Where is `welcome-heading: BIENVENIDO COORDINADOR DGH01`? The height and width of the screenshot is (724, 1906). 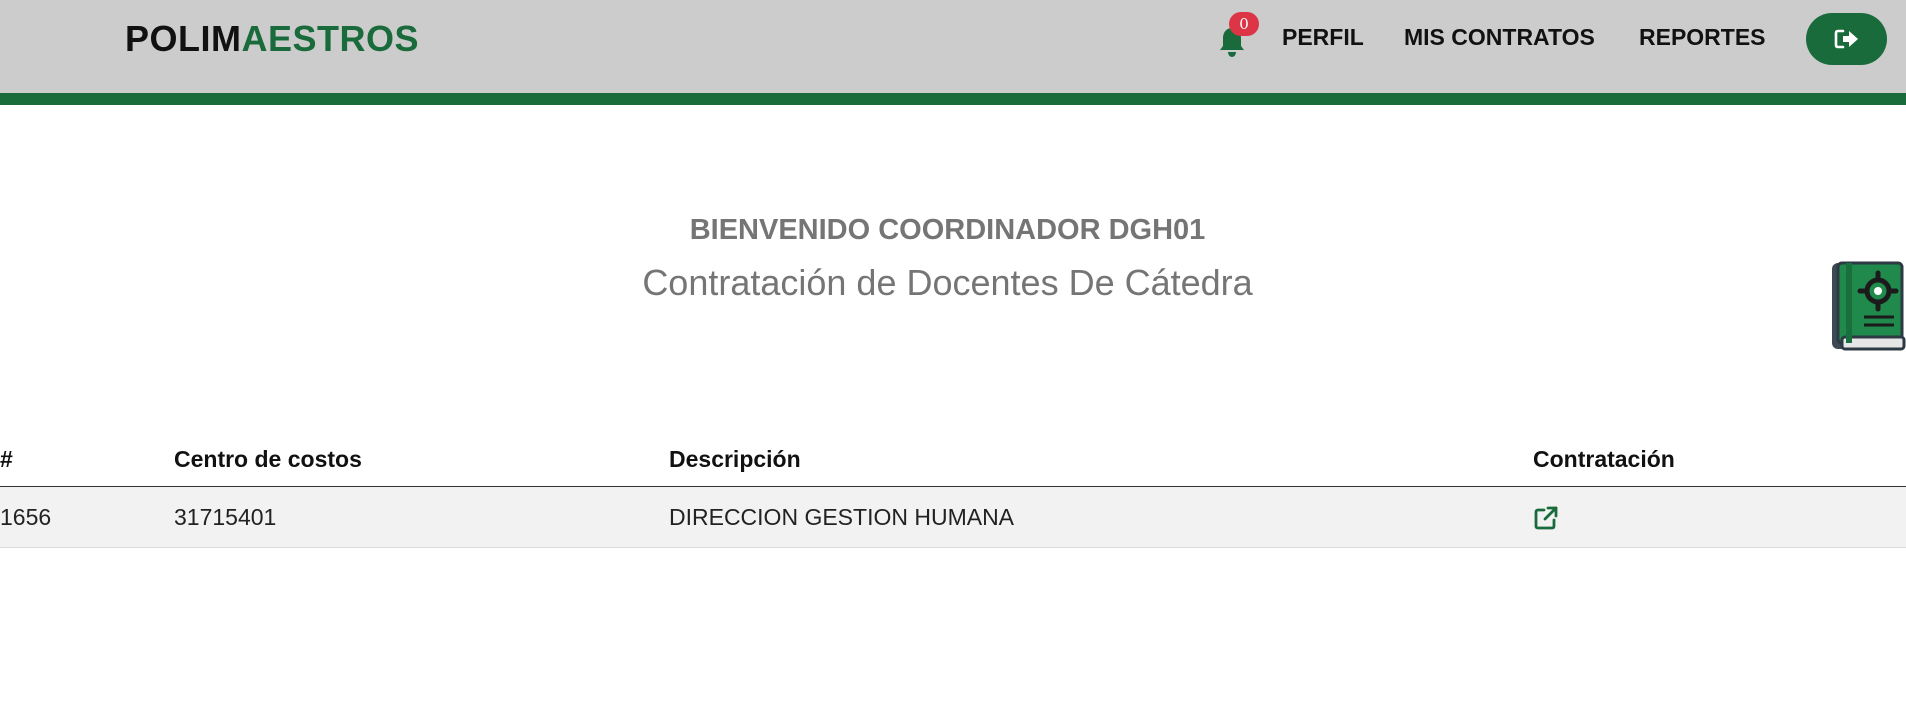 welcome-heading: BIENVENIDO COORDINADOR DGH01 is located at coordinates (947, 230).